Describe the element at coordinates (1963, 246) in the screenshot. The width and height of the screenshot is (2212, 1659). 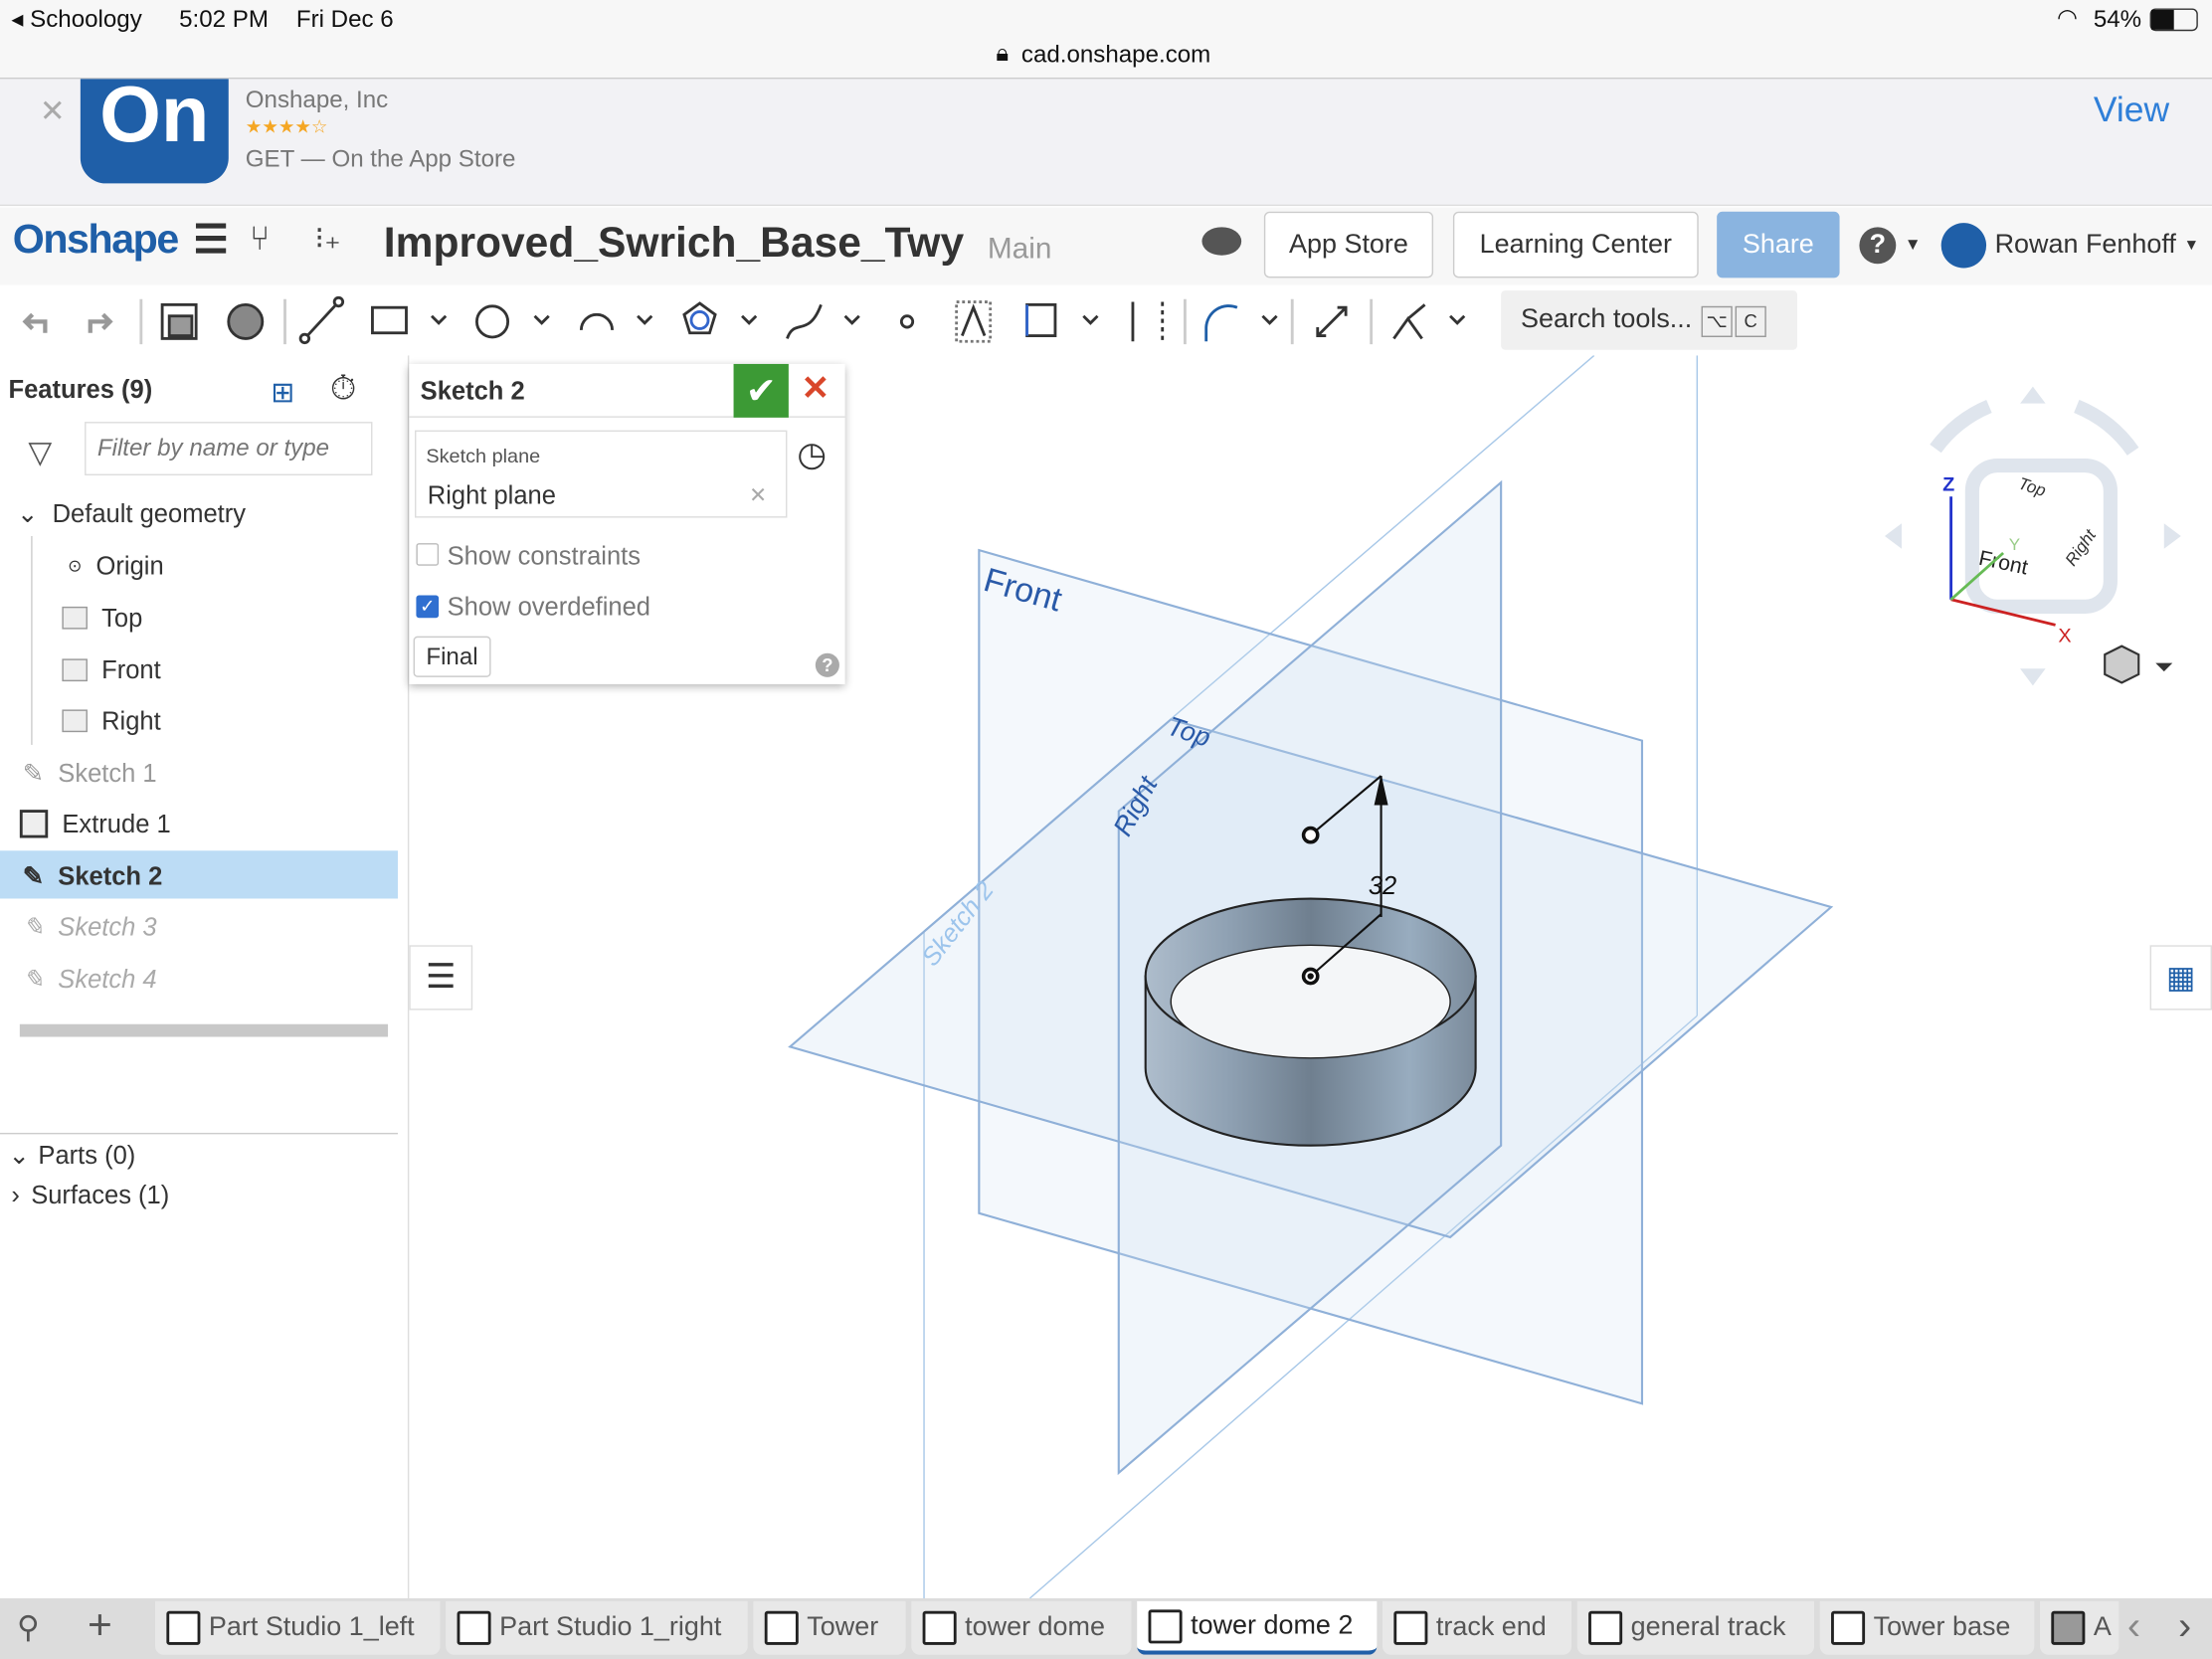
I see `avatar` at that location.